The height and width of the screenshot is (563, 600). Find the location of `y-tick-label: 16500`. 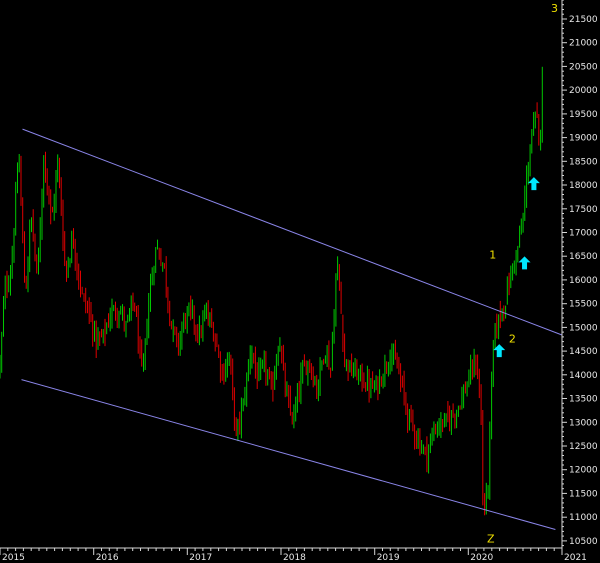

y-tick-label: 16500 is located at coordinates (583, 257).